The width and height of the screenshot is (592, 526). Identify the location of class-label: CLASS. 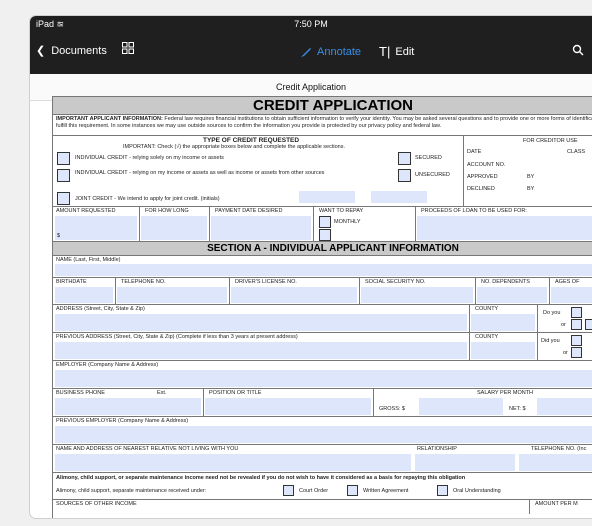
(576, 152).